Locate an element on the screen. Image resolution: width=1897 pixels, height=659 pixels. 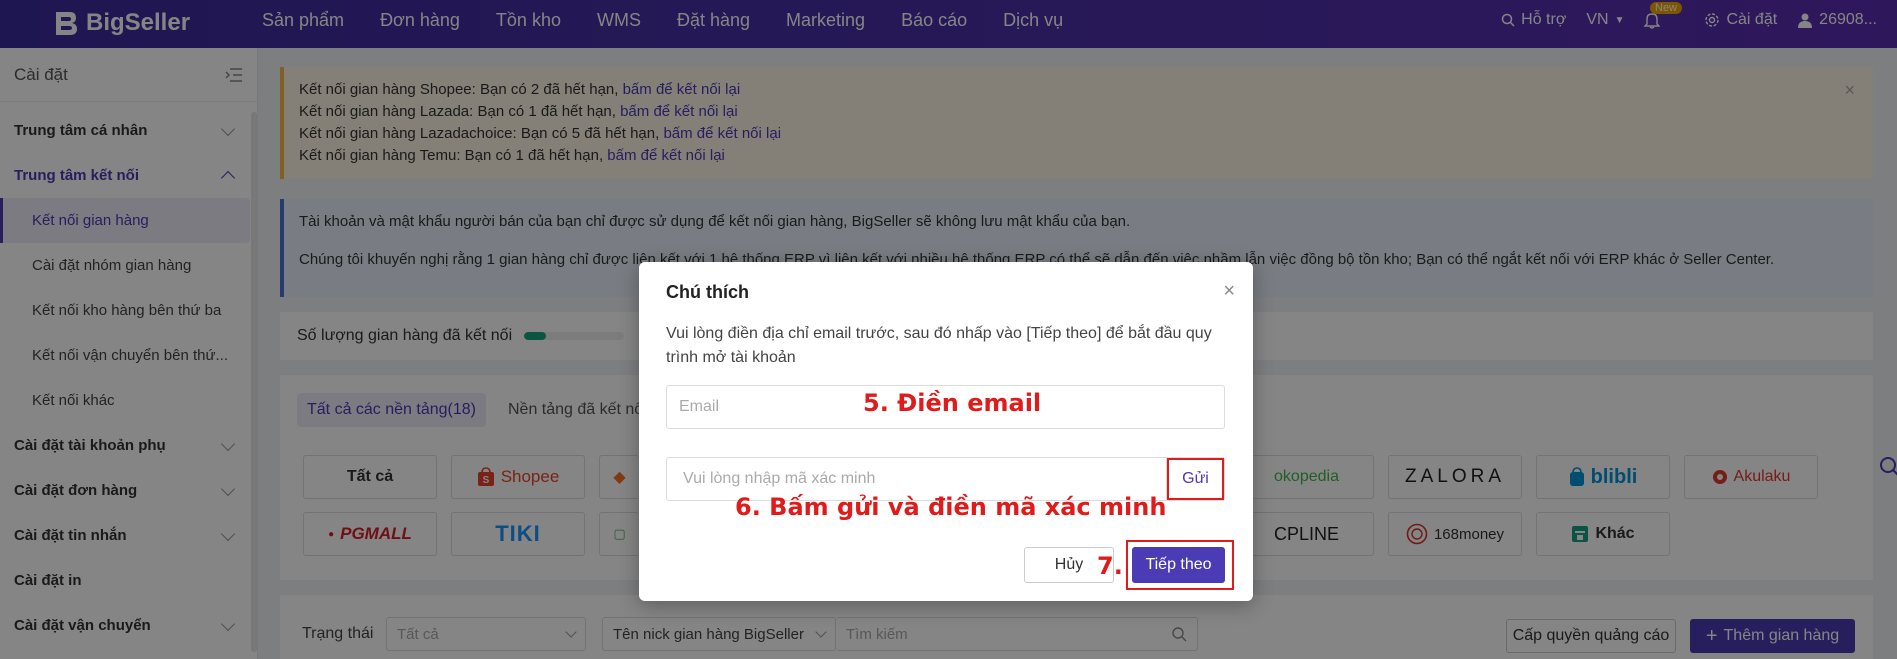
step7-annotation: 7. is located at coordinates (1110, 566).